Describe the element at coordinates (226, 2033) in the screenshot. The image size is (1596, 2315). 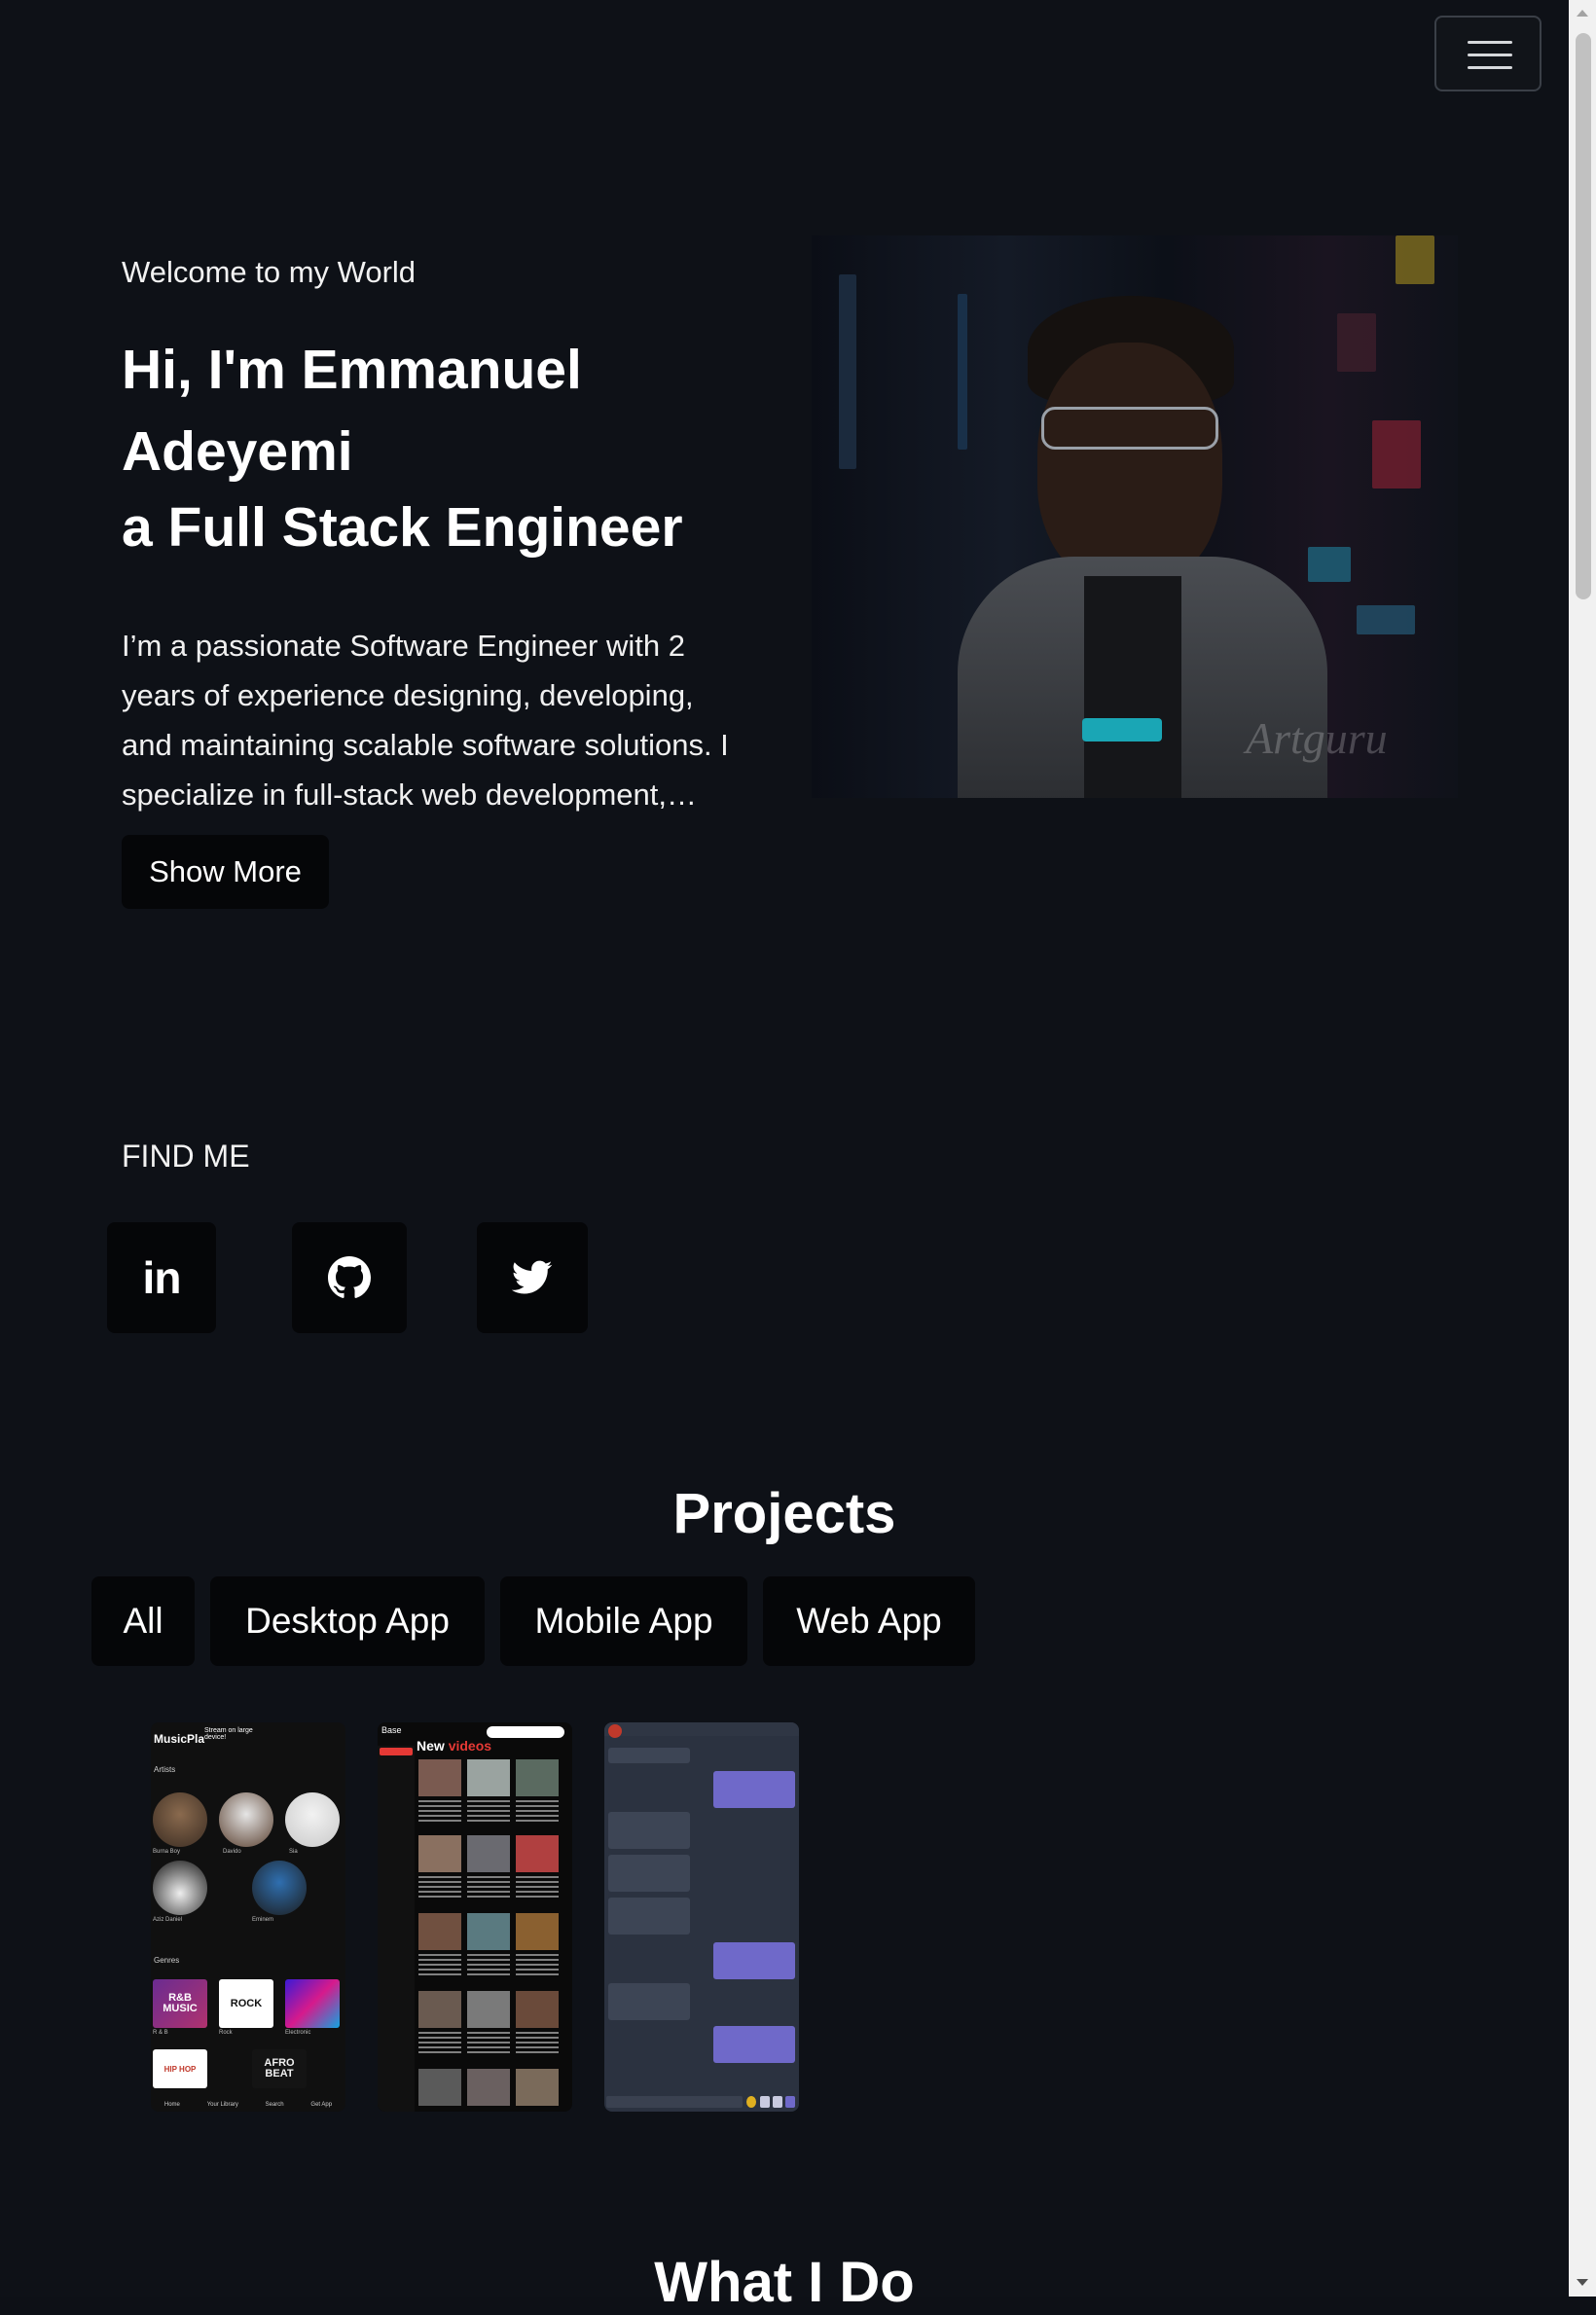
I see `genre-caption: Rock` at that location.